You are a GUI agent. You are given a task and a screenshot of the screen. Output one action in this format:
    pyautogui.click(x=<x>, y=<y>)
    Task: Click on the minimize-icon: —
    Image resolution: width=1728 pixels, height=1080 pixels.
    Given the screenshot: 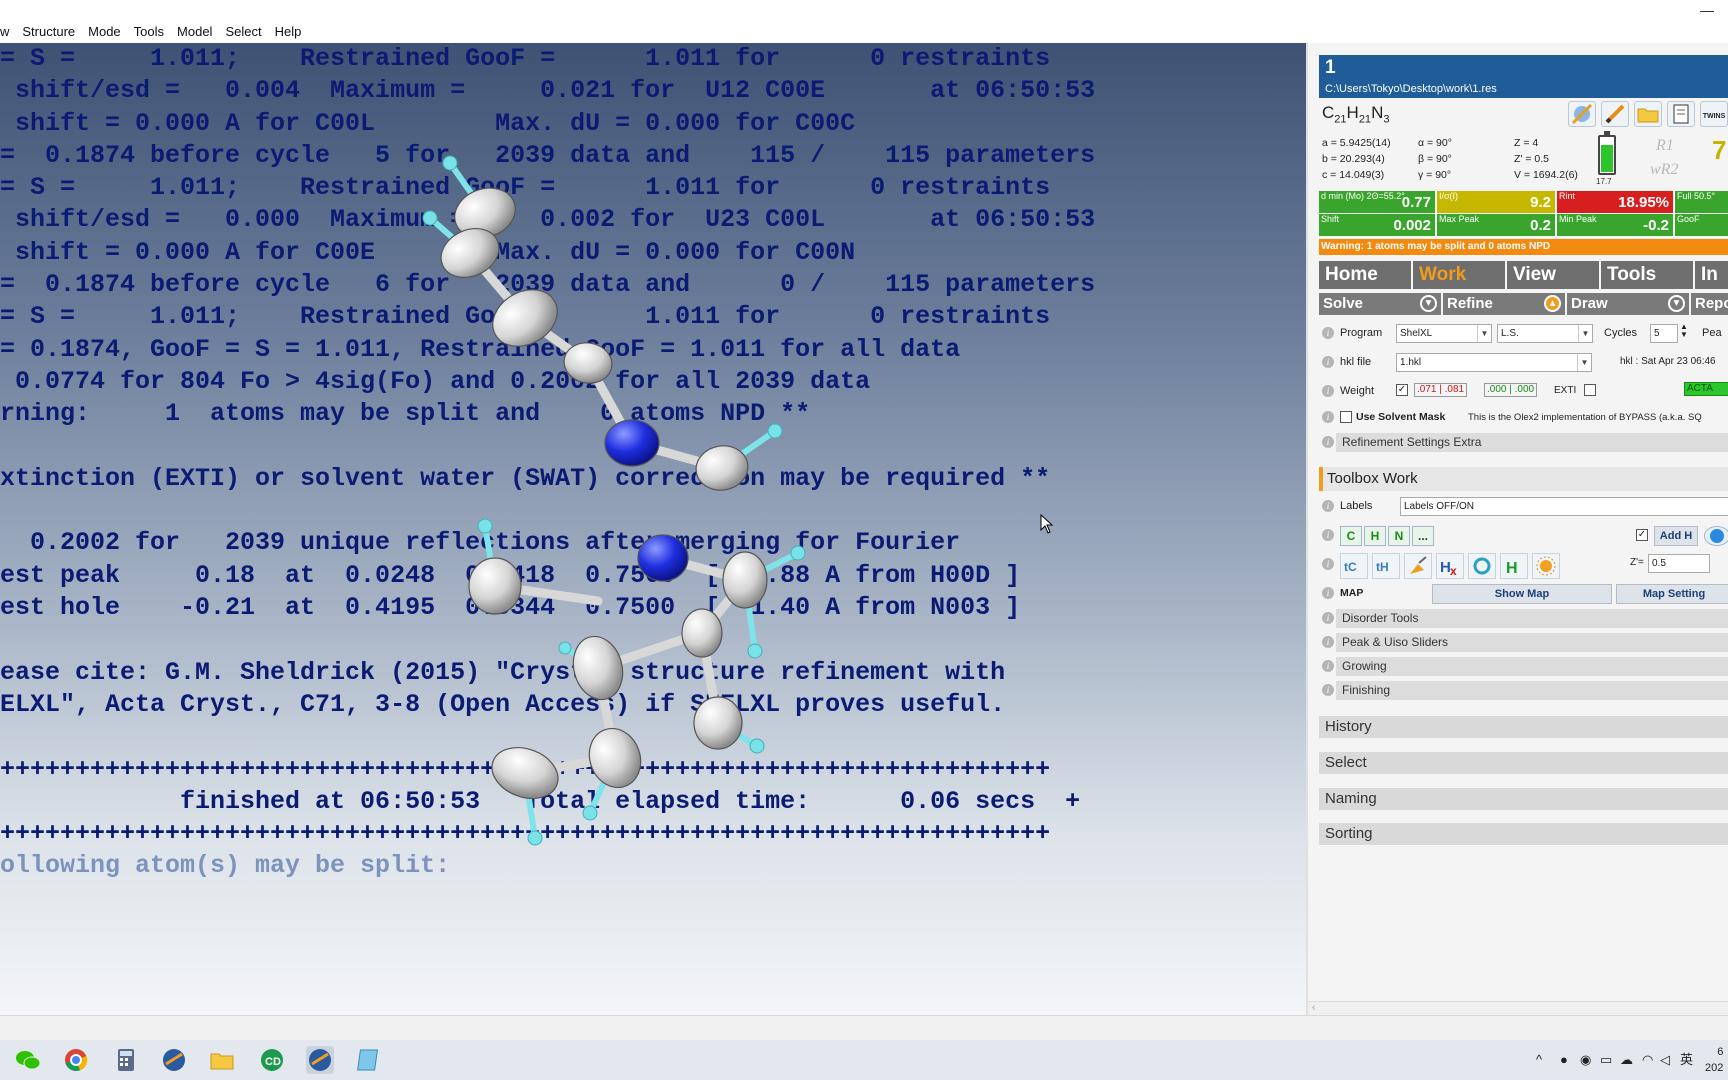 What is the action you would take?
    pyautogui.click(x=1707, y=10)
    